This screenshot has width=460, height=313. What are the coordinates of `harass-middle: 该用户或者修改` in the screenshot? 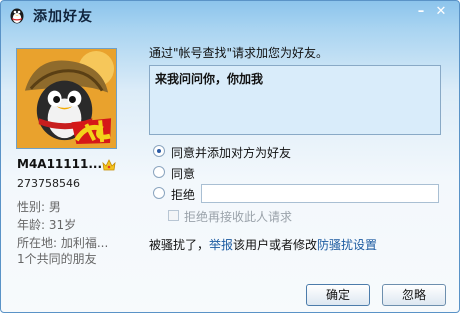 It's located at (275, 245).